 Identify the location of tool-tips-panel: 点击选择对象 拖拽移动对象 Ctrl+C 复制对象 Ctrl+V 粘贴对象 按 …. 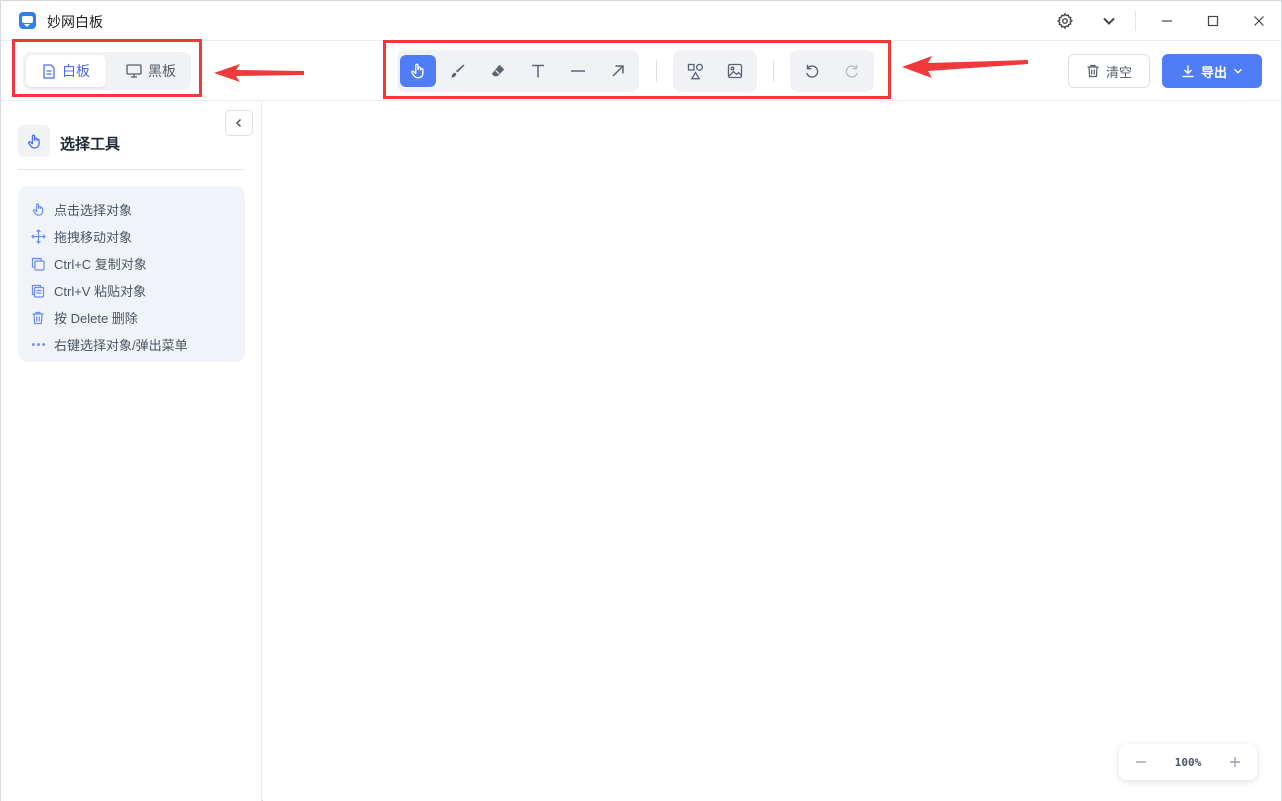
(131, 274).